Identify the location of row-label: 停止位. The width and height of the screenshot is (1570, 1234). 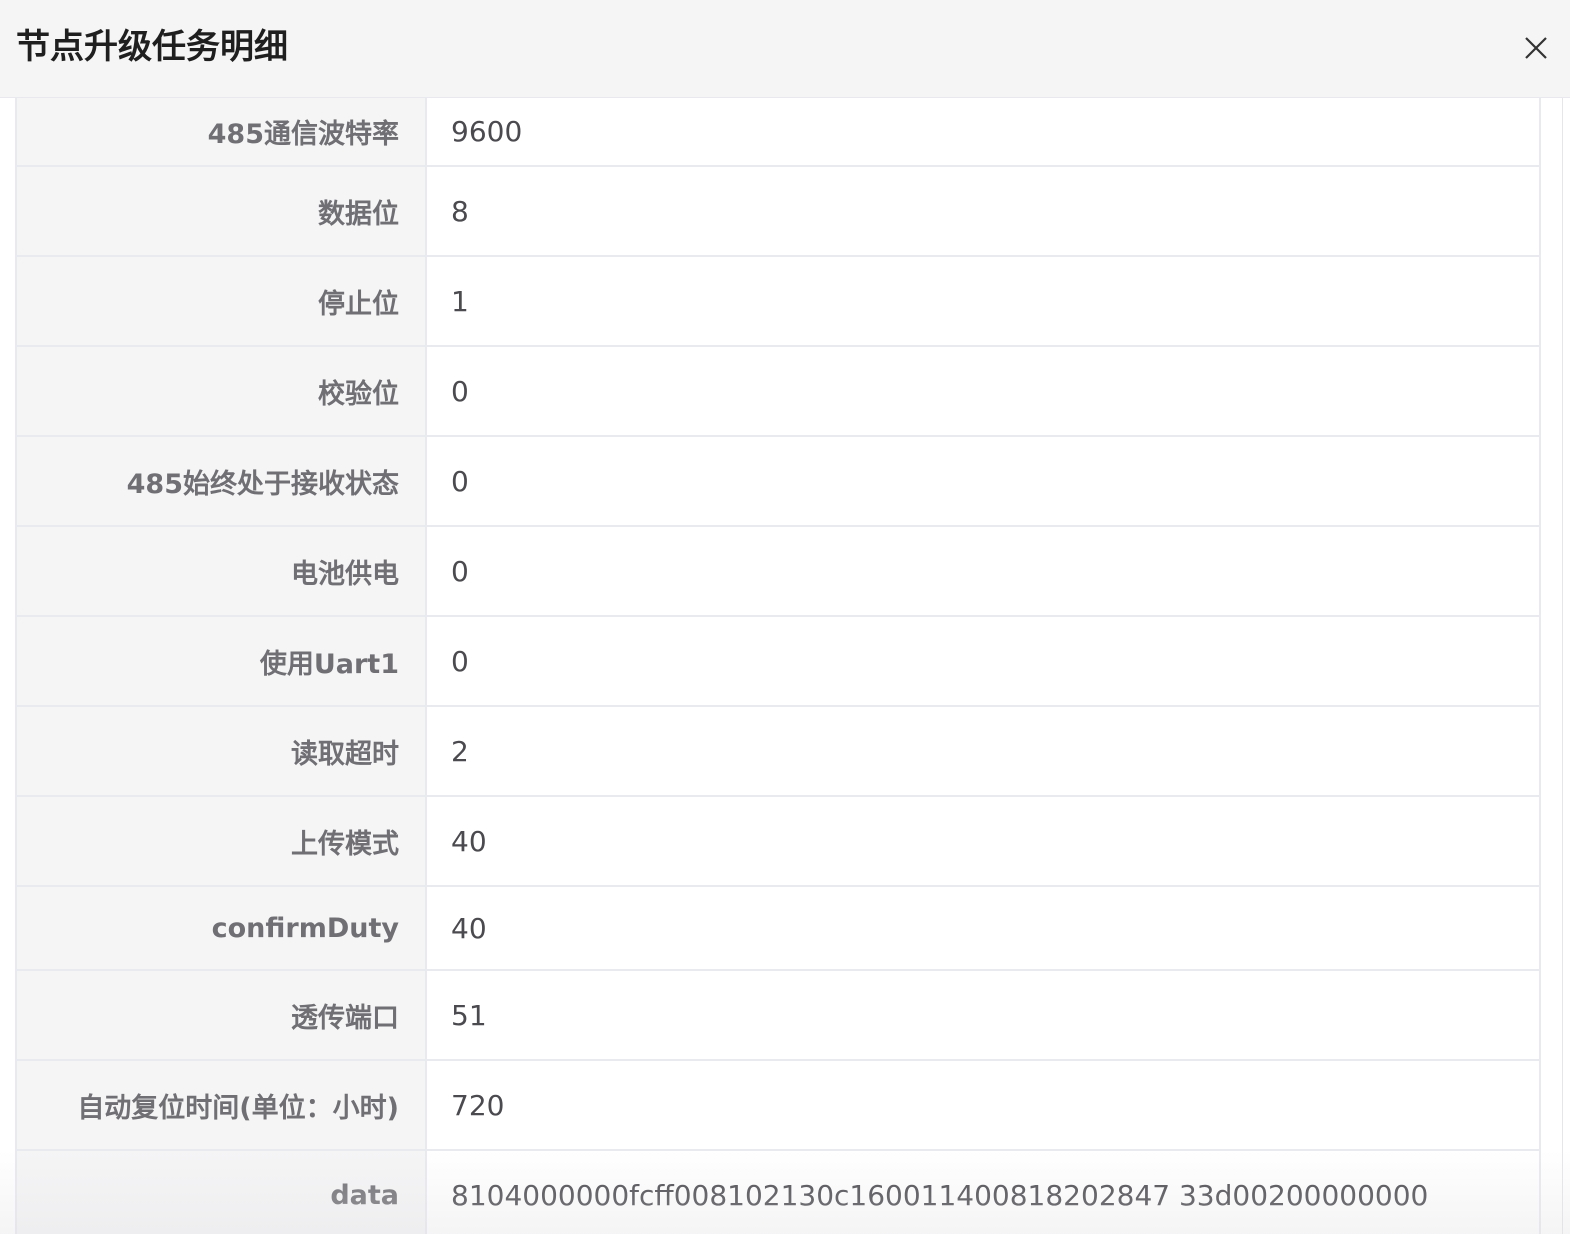
(221, 301).